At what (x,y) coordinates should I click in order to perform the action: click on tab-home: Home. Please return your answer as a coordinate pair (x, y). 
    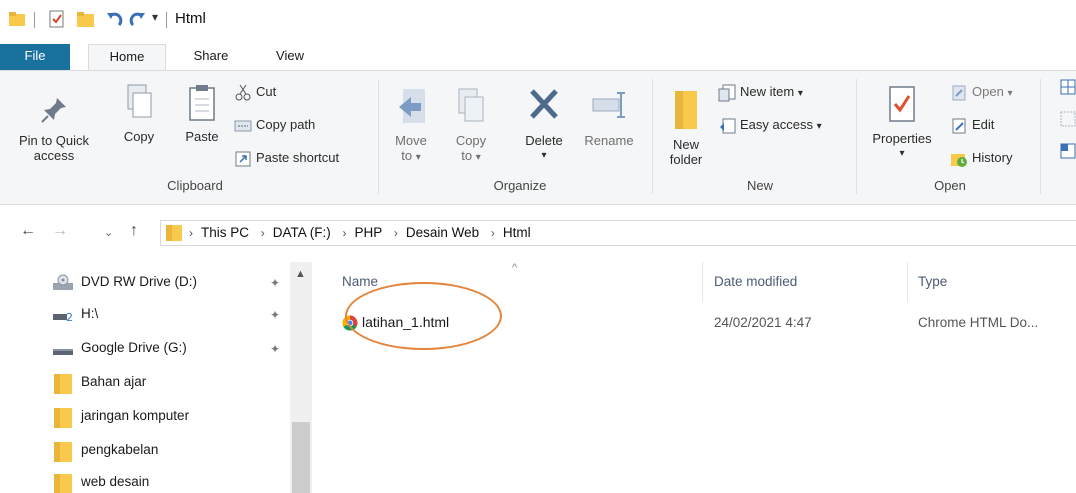
    Looking at the image, I should click on (127, 57).